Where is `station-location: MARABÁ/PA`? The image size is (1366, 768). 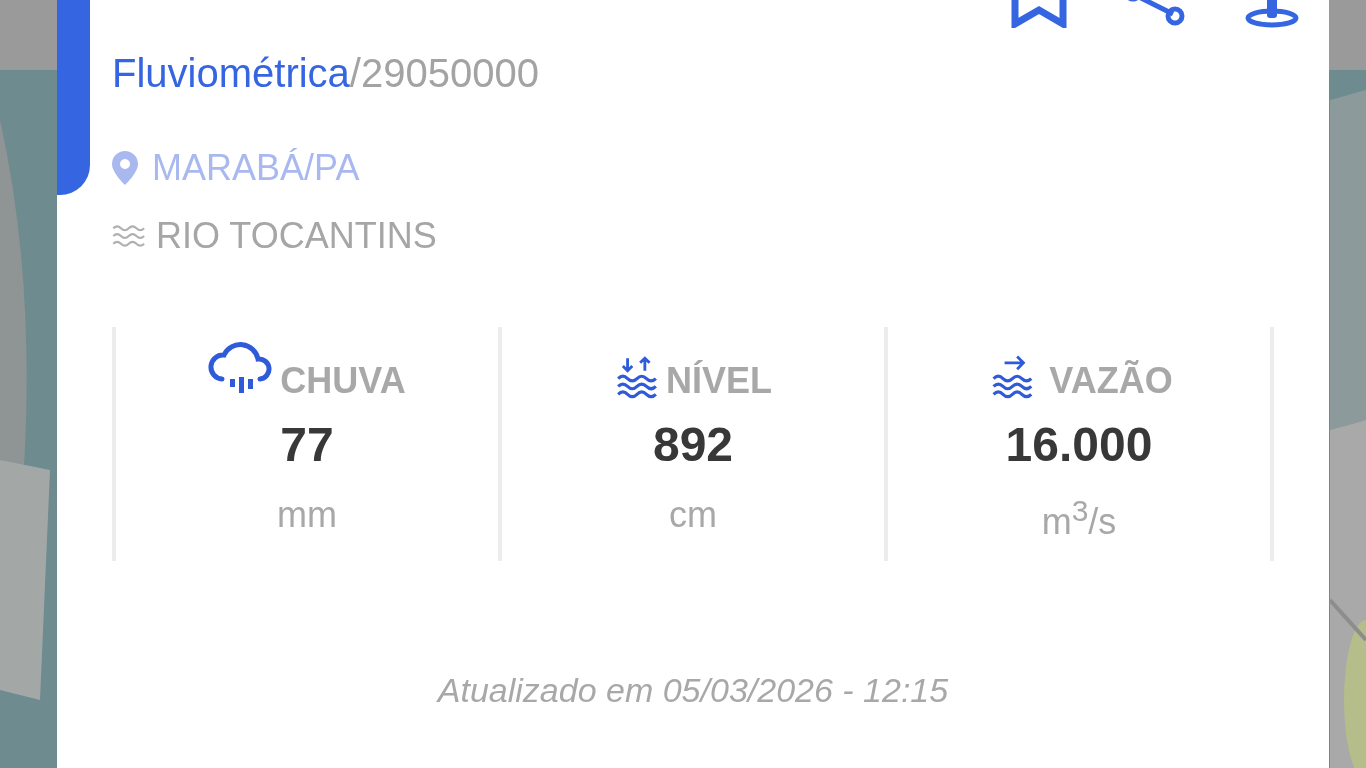 station-location: MARABÁ/PA is located at coordinates (256, 168).